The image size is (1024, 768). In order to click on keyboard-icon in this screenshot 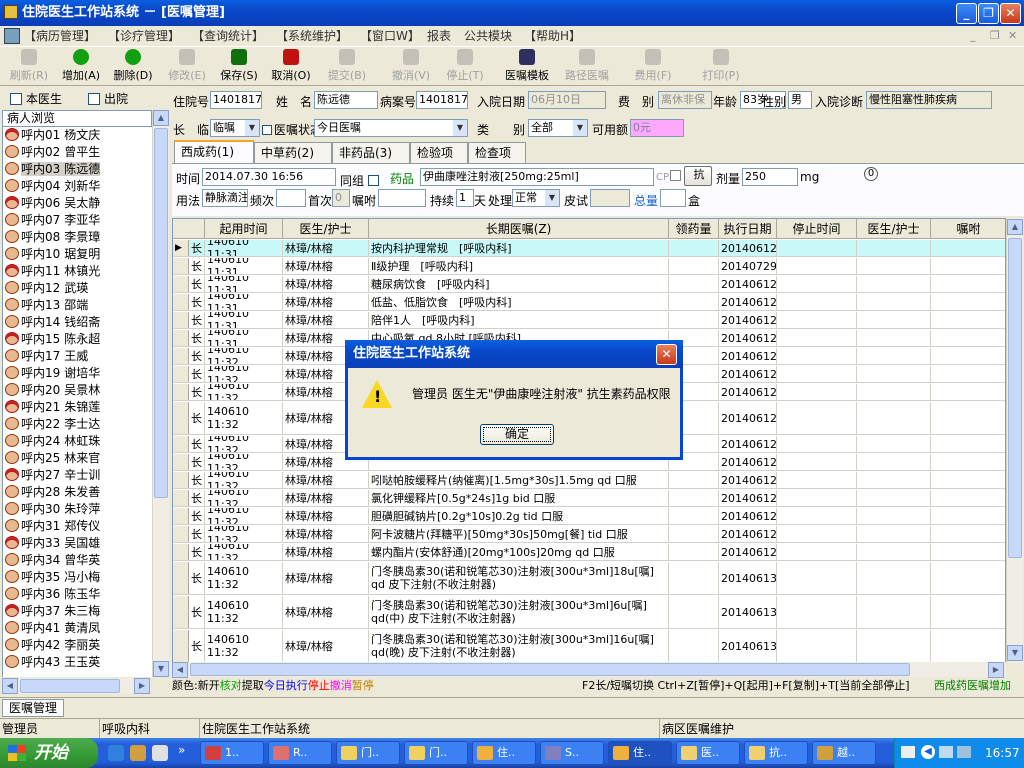, I will do `click(908, 752)`.